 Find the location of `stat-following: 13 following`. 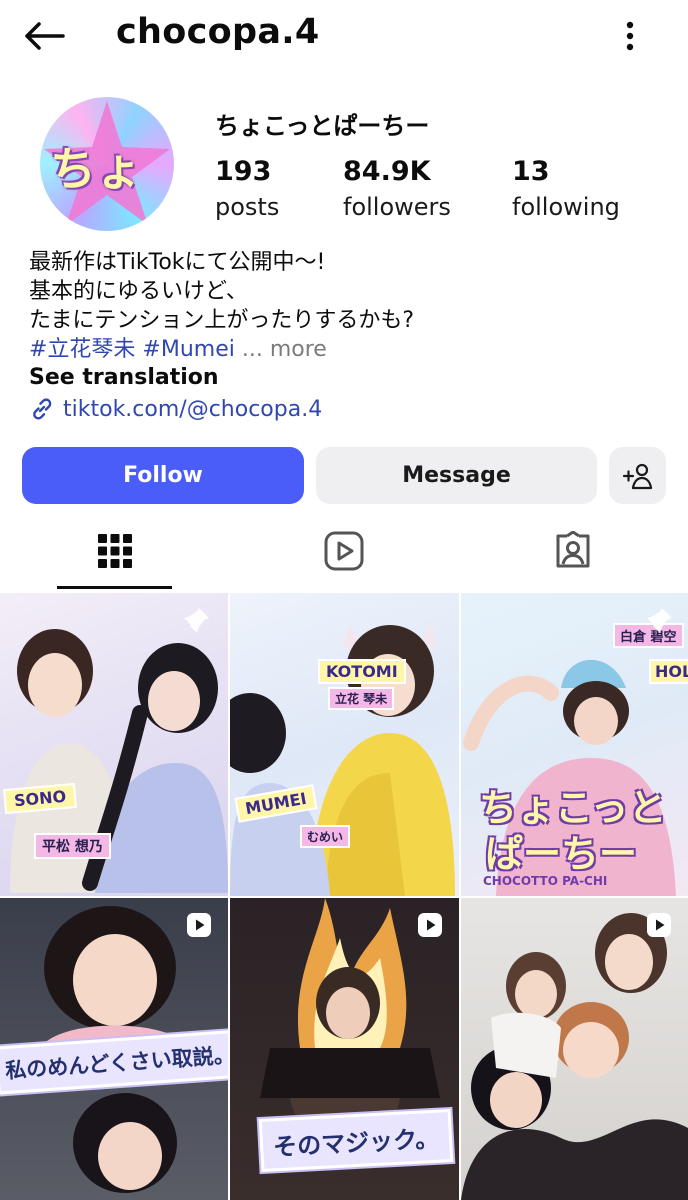

stat-following: 13 following is located at coordinates (566, 188).